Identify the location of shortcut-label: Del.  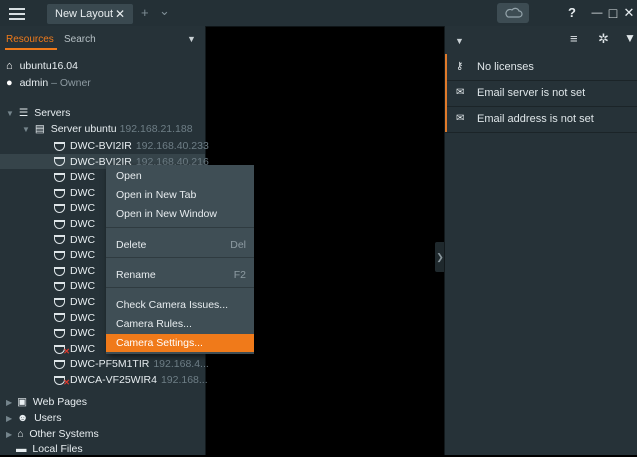
(238, 245).